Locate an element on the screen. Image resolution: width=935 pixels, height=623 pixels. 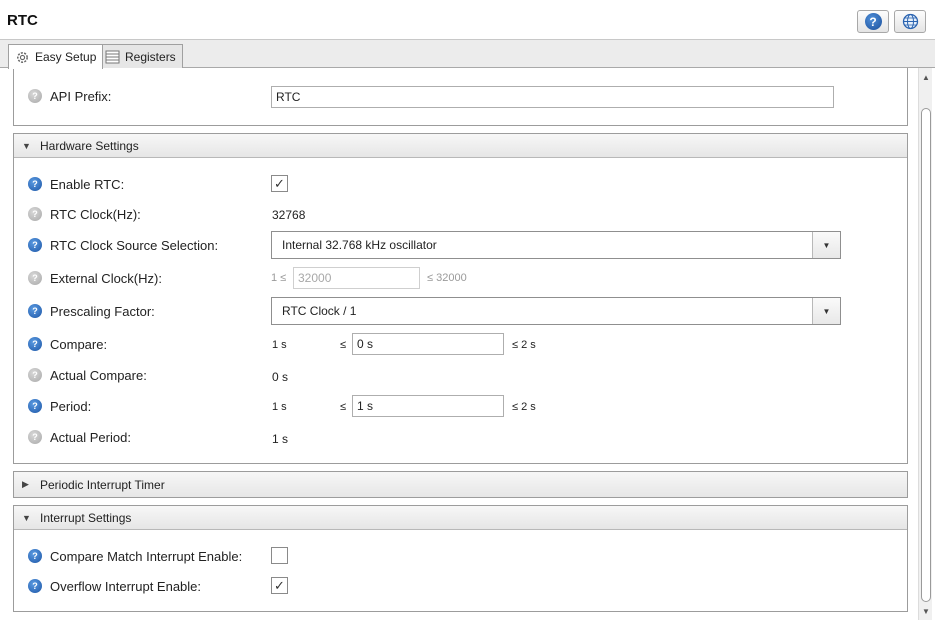
overflow-checkbox: ✓ is located at coordinates (279, 585).